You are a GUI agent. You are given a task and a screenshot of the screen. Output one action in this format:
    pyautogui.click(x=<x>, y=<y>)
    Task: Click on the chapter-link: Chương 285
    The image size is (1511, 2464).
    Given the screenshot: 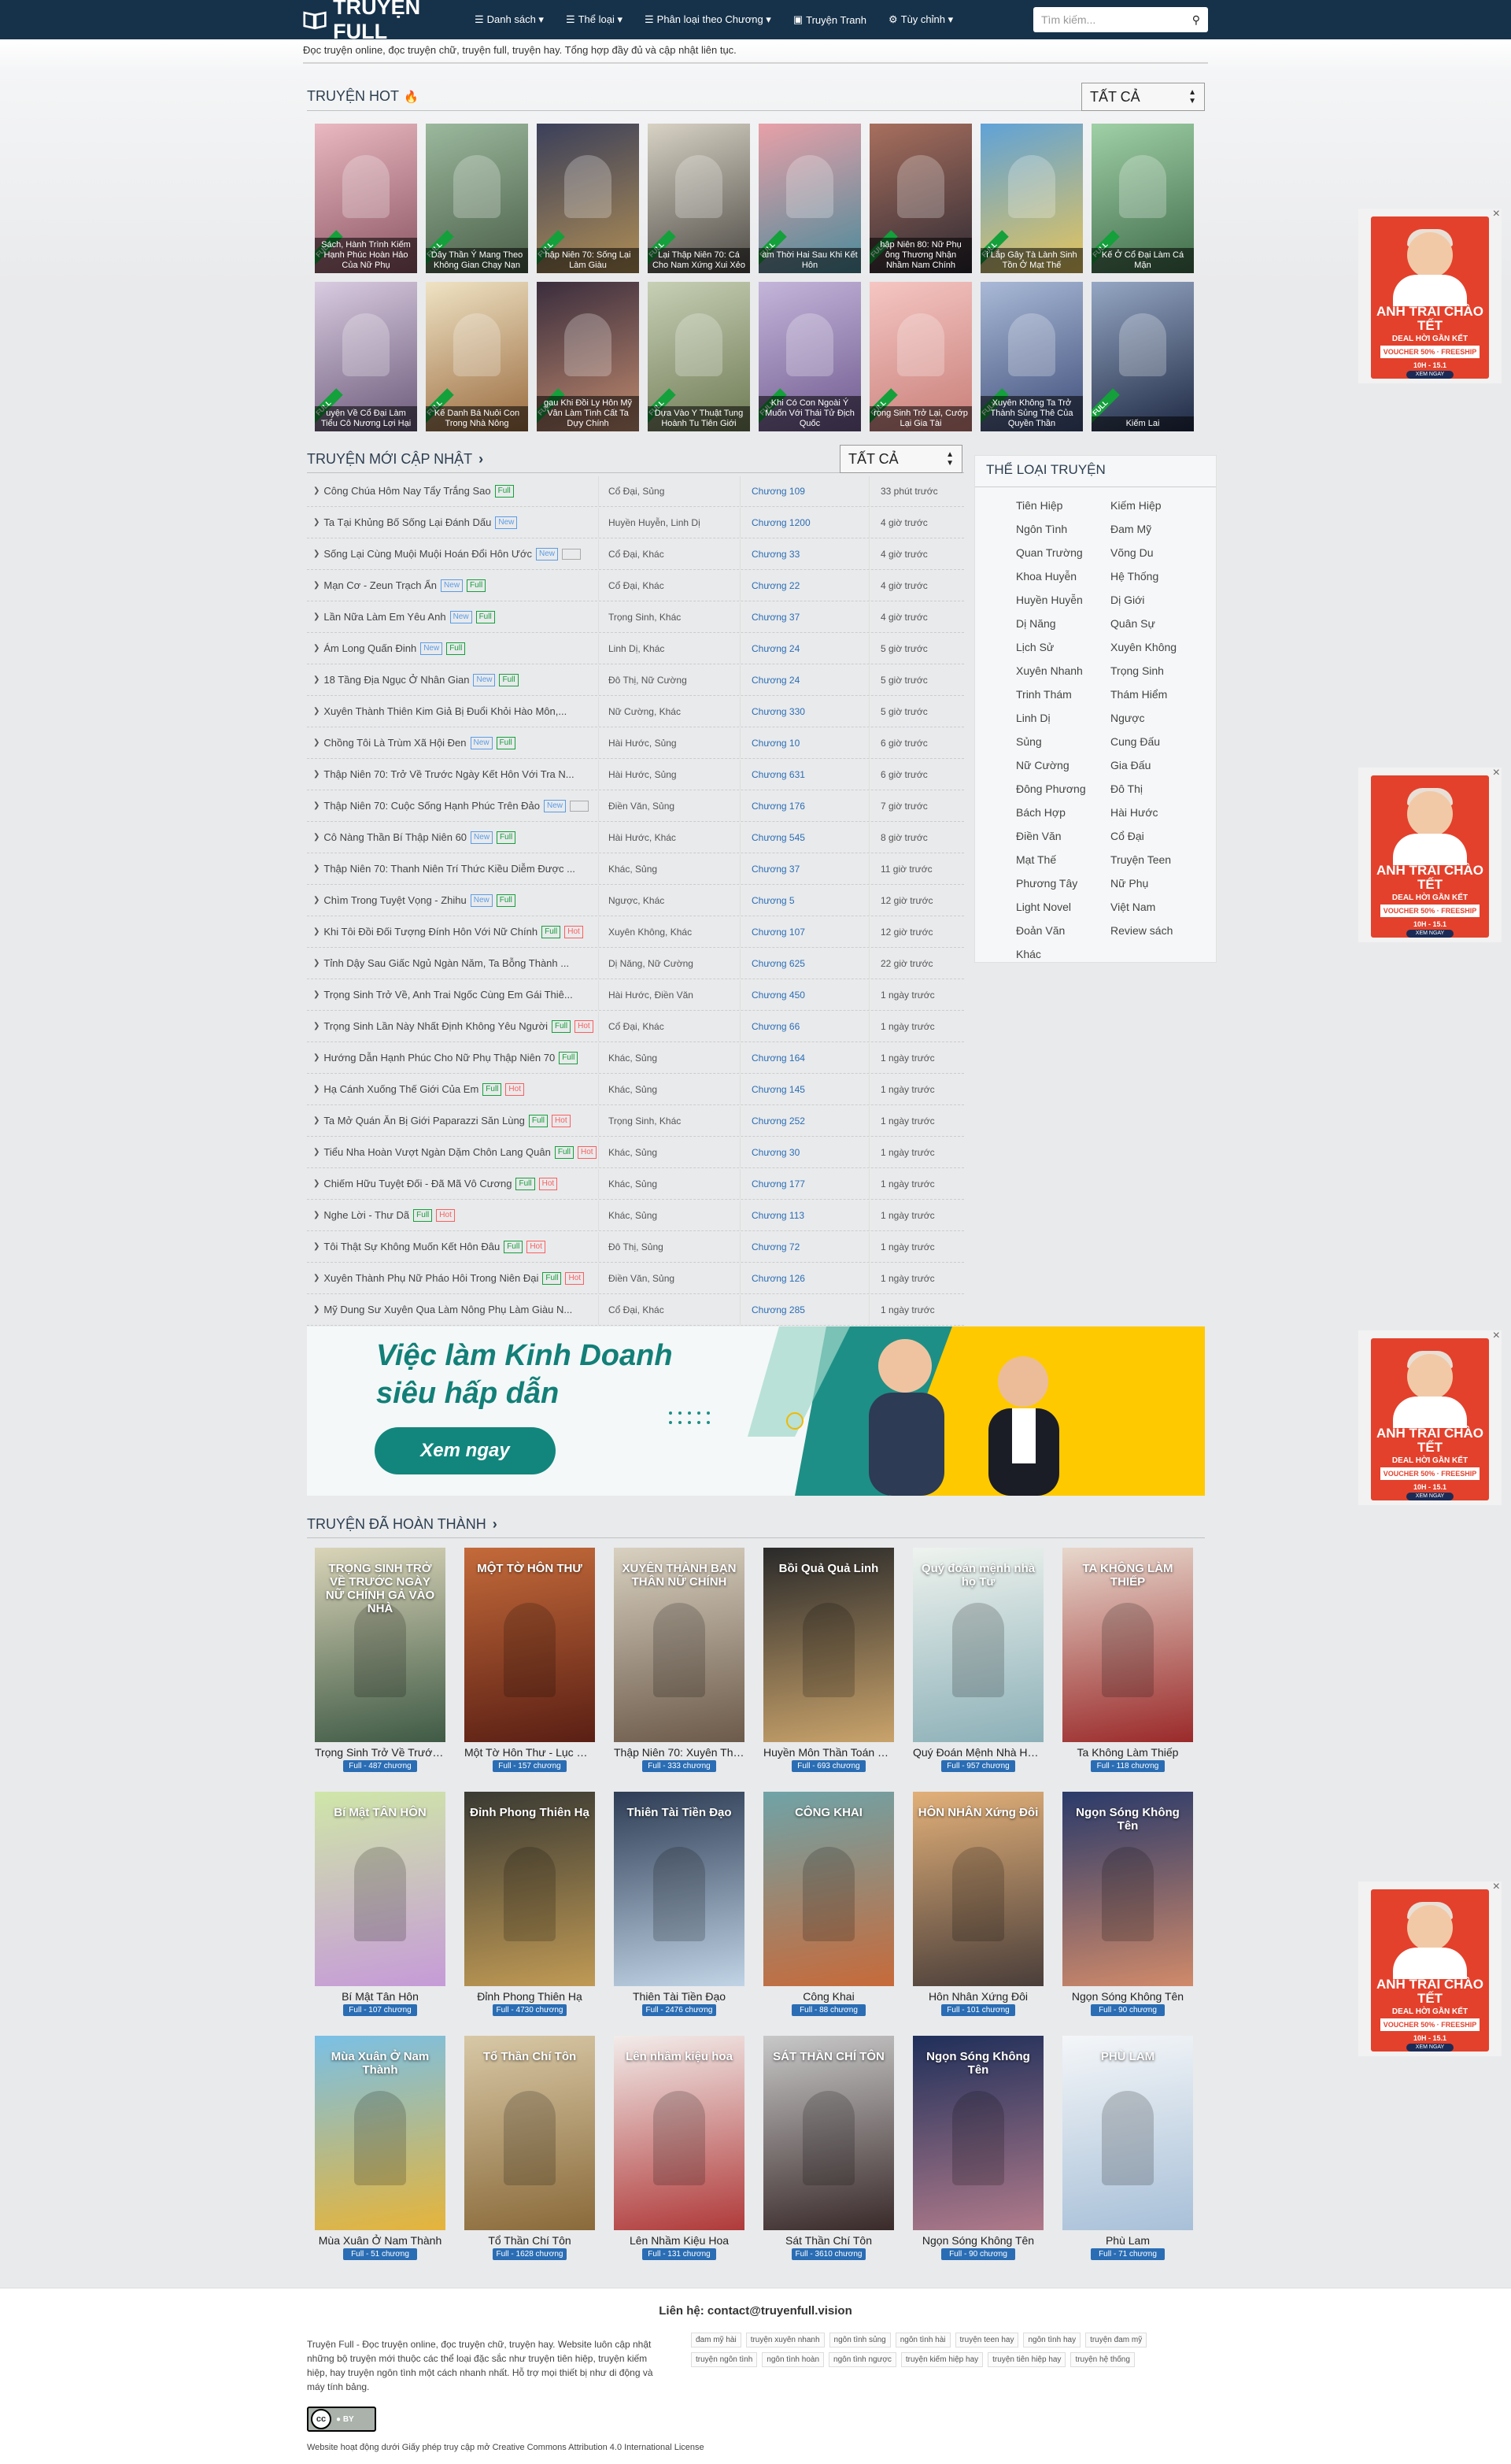 What is the action you would take?
    pyautogui.click(x=804, y=1309)
    